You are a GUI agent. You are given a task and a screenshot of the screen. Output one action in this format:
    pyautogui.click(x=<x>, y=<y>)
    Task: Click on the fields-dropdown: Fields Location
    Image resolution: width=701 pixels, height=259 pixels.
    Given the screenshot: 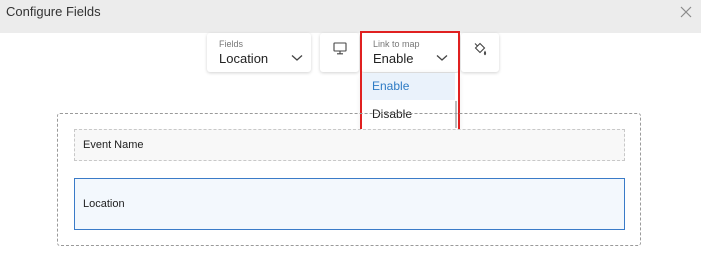 What is the action you would take?
    pyautogui.click(x=259, y=52)
    